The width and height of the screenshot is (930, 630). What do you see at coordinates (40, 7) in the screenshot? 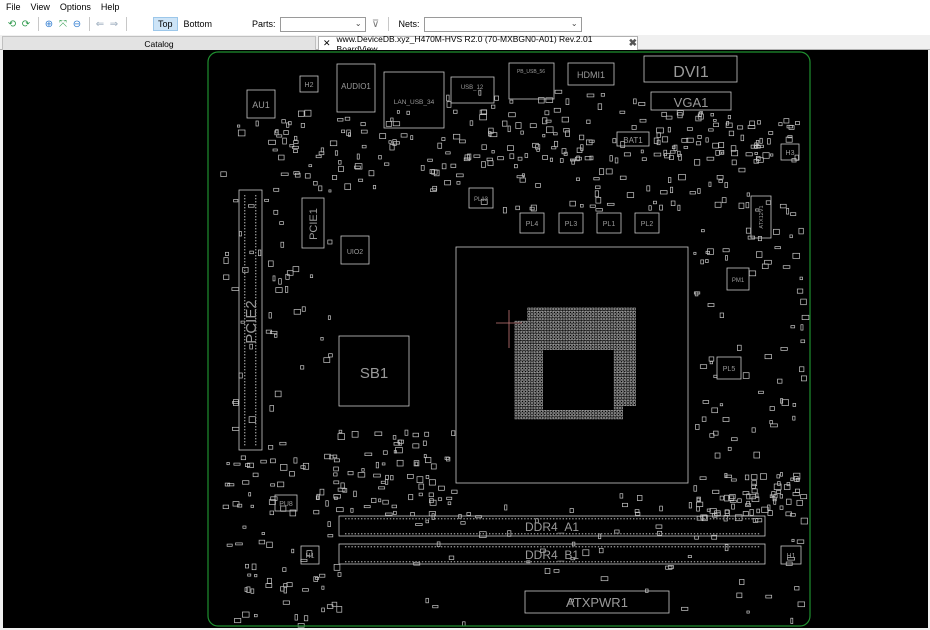
I see `menu-view: View` at bounding box center [40, 7].